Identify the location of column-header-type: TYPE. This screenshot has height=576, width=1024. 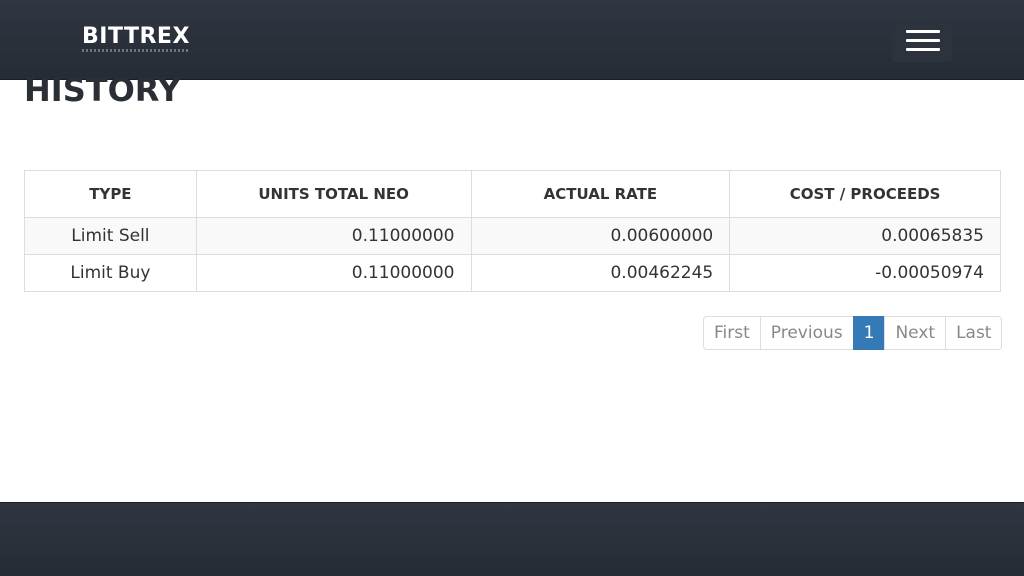
(110, 194).